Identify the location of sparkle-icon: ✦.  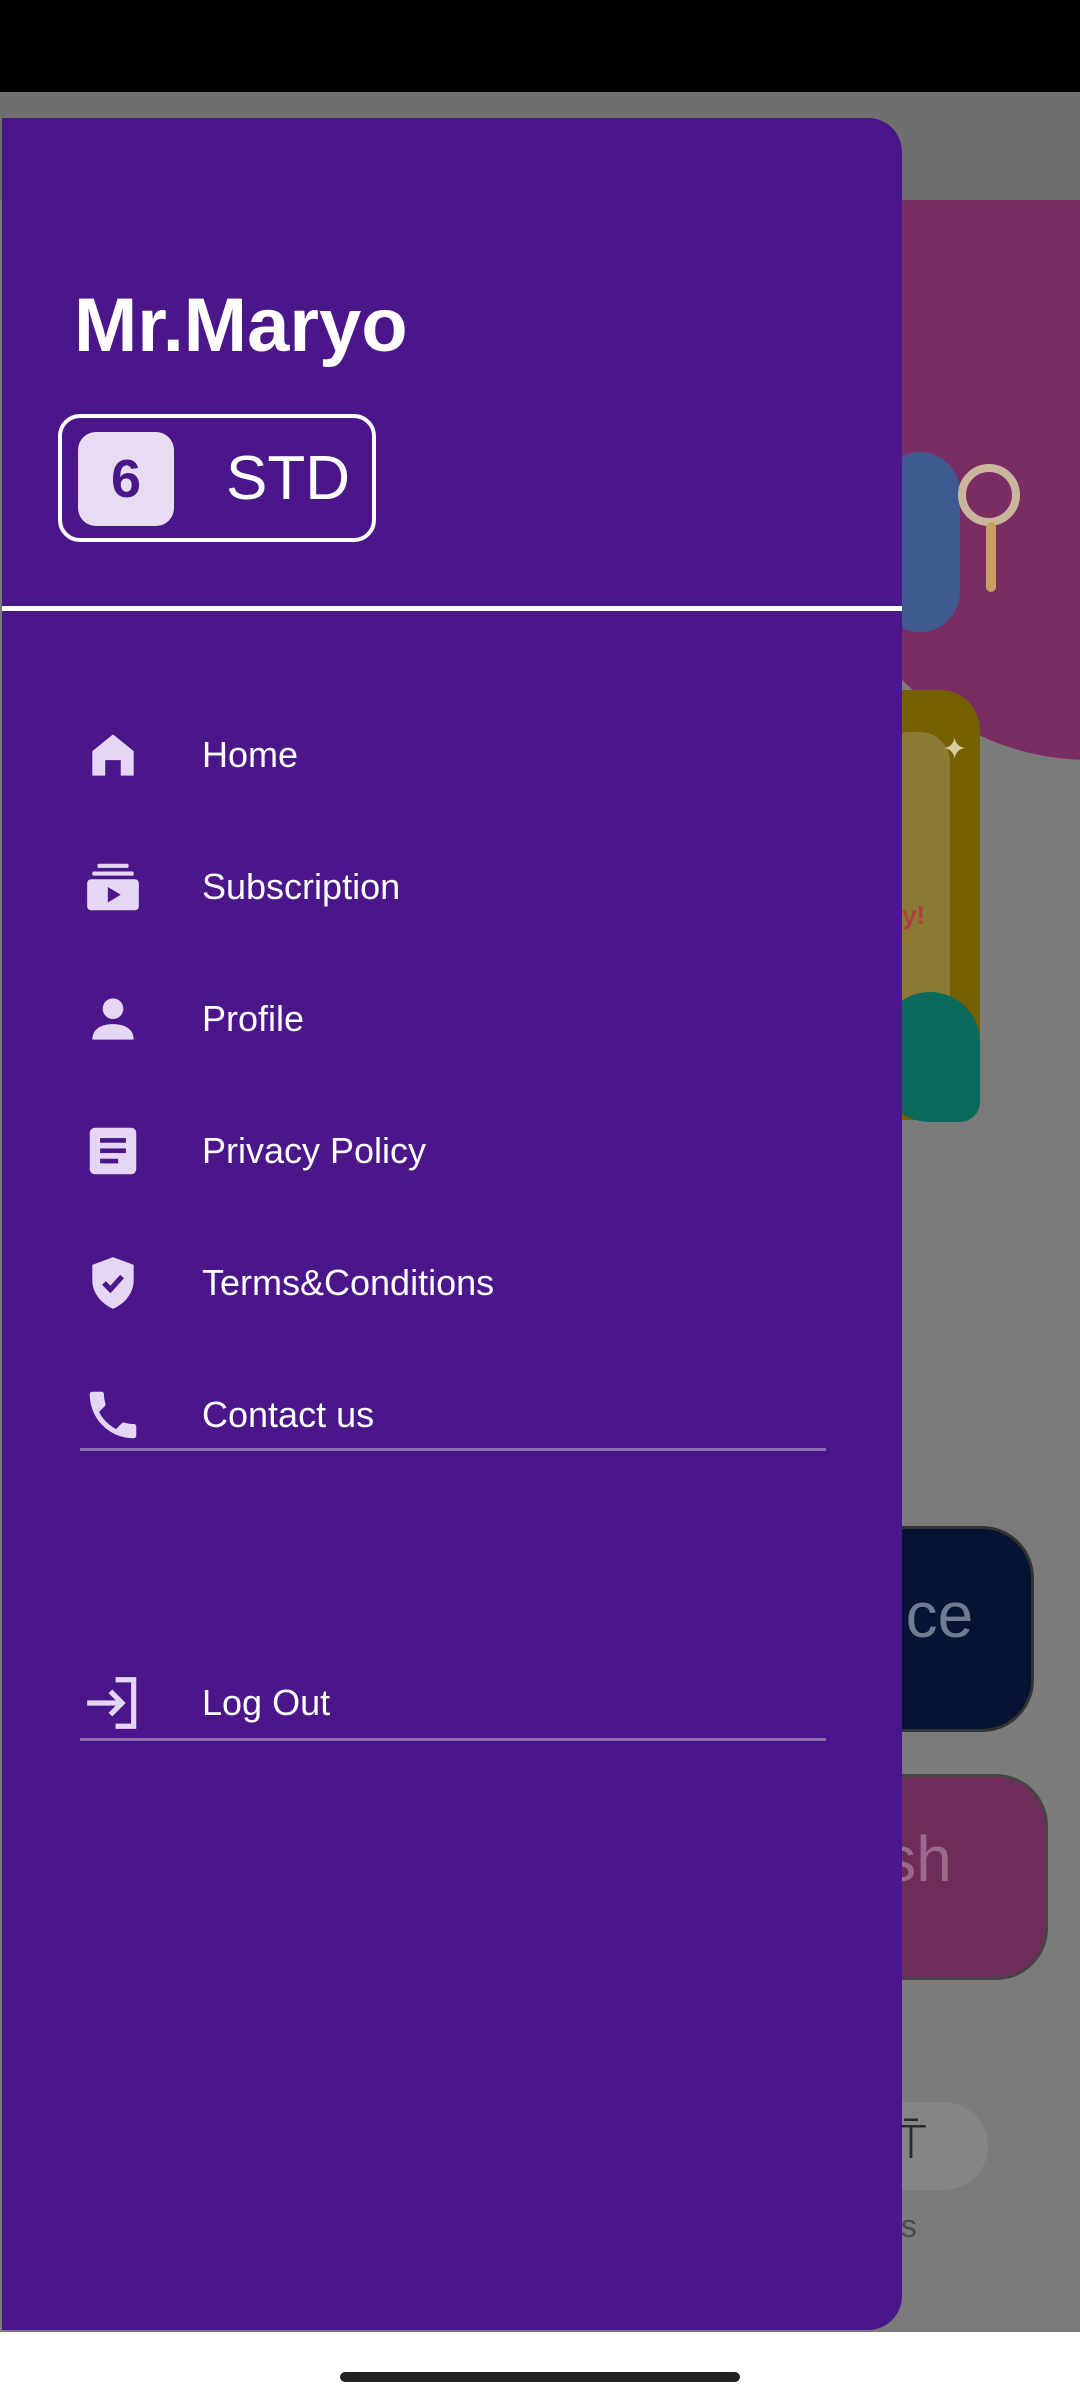
(955, 749).